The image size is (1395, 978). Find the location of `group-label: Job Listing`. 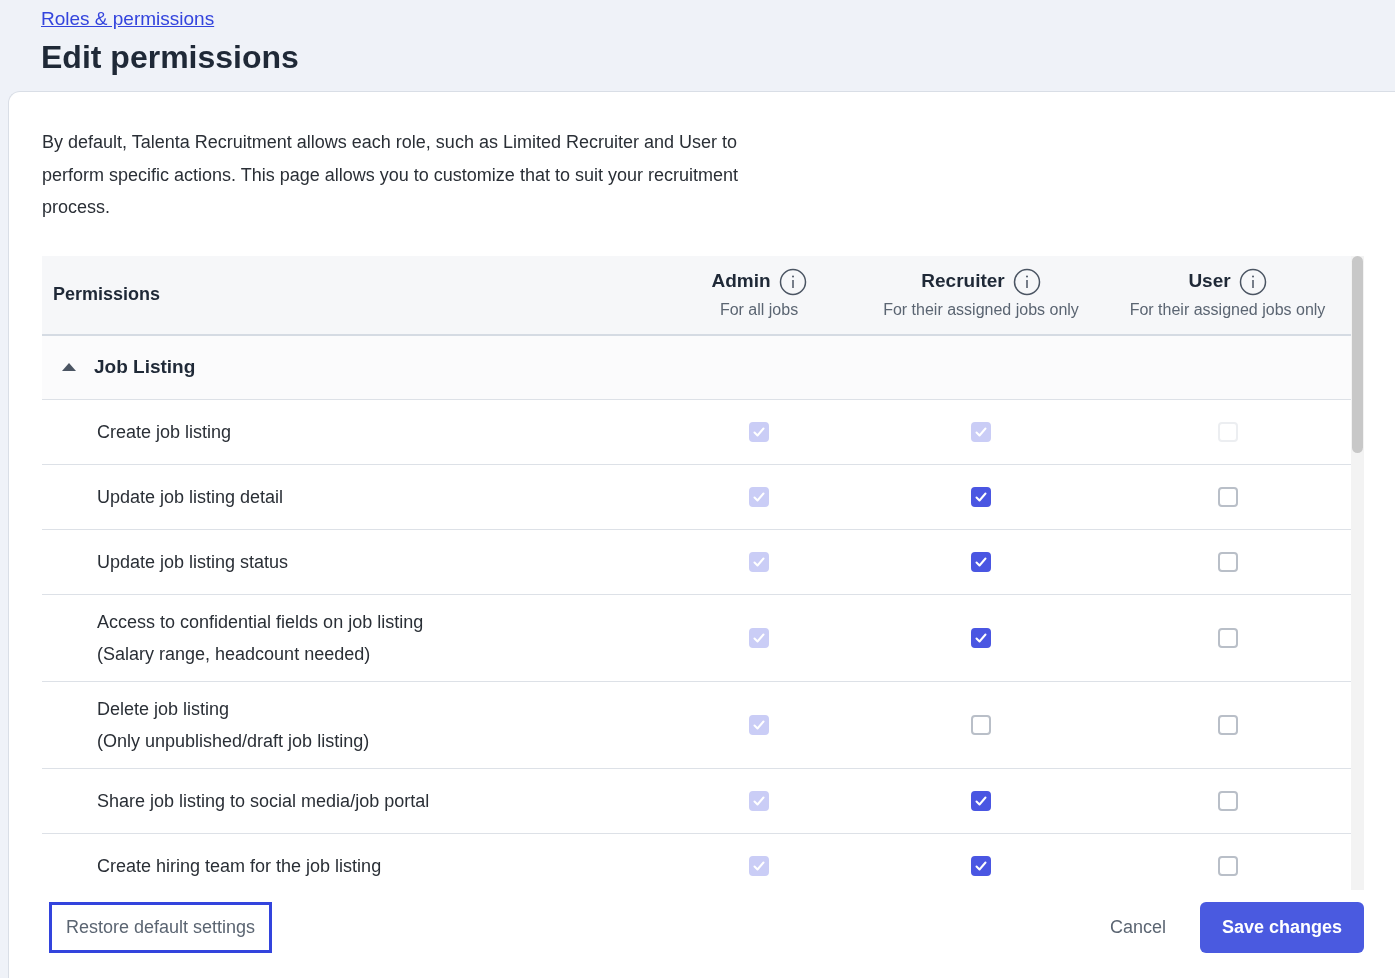

group-label: Job Listing is located at coordinates (145, 366).